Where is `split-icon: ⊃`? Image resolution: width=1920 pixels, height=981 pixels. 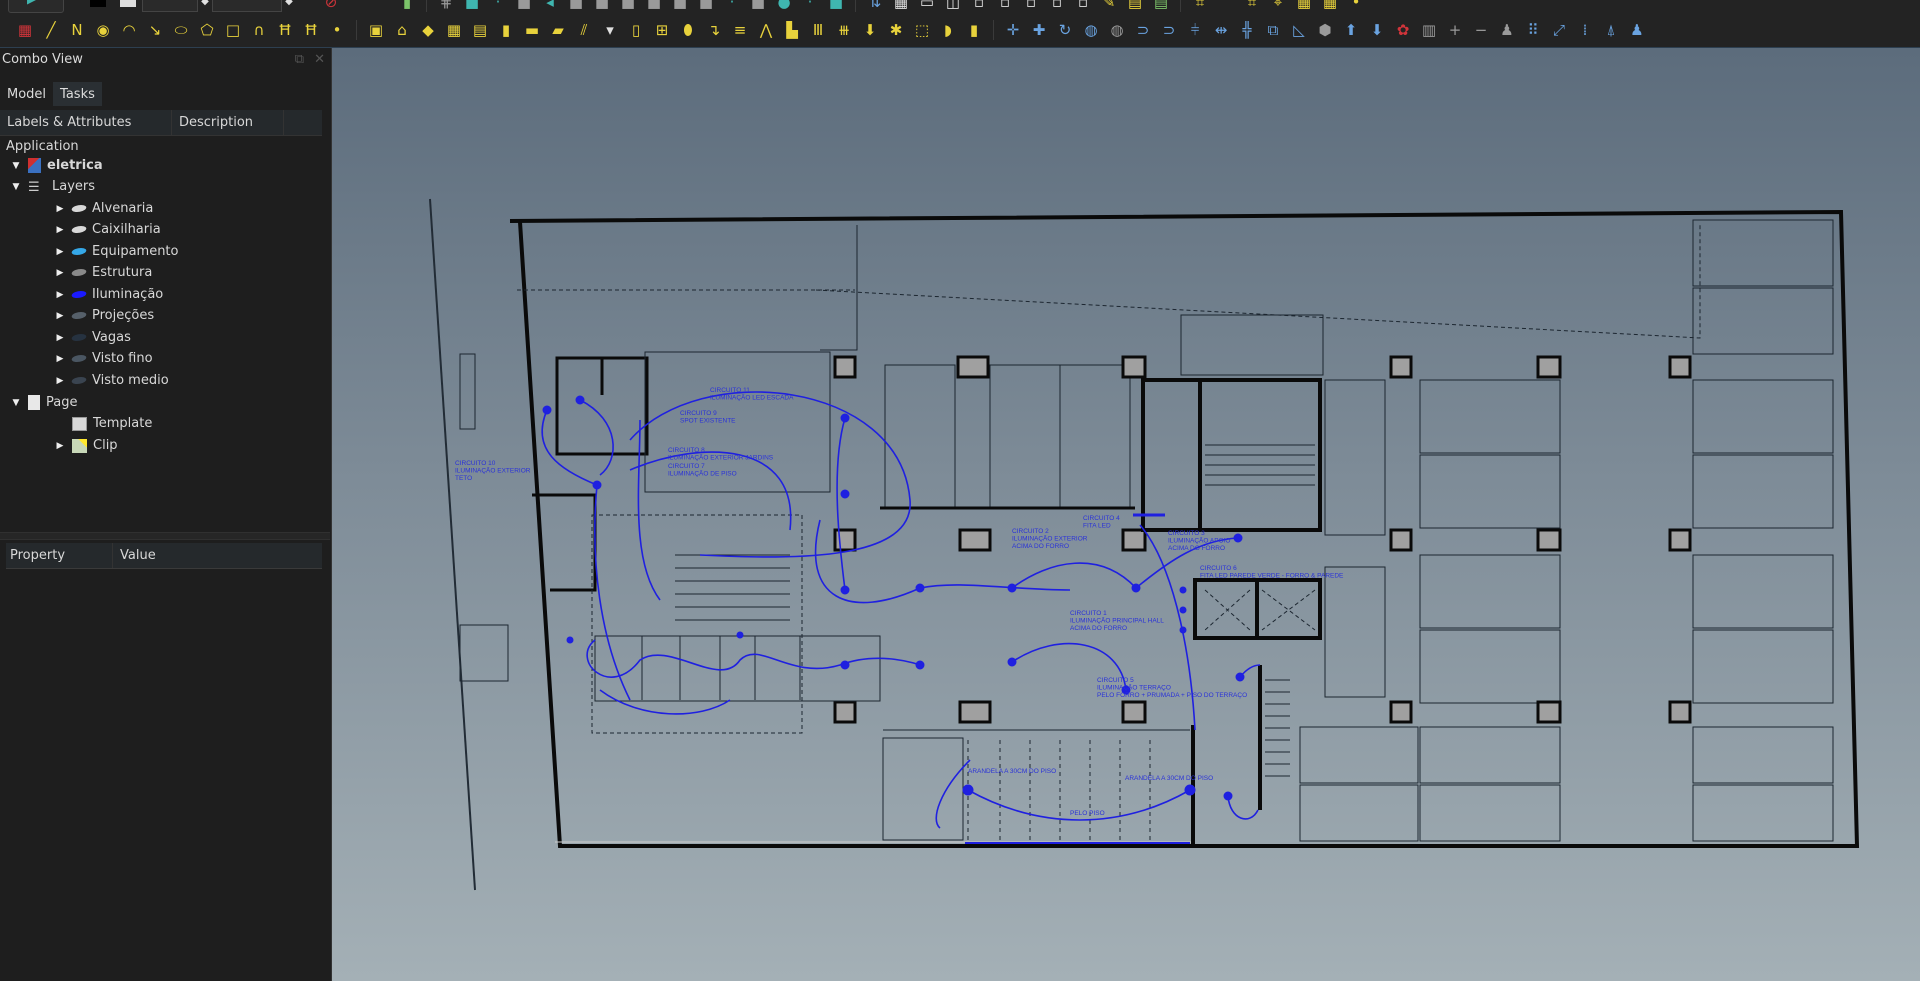
split-icon: ⊃ is located at coordinates (1143, 30).